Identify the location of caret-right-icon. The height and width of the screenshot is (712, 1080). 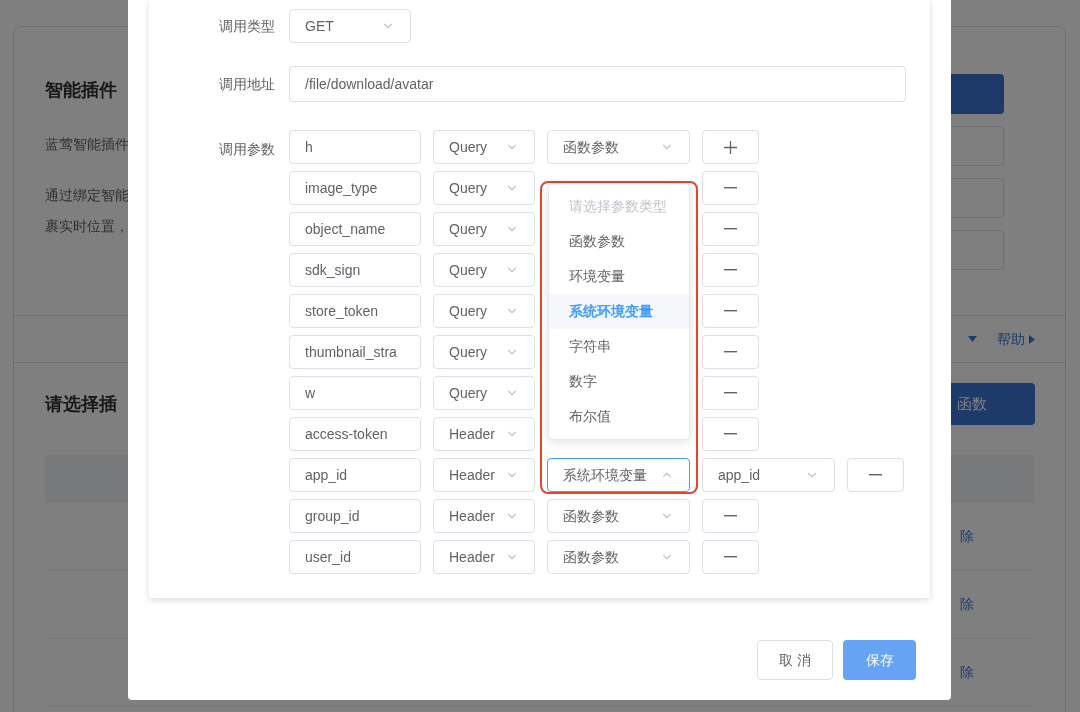
(1032, 339).